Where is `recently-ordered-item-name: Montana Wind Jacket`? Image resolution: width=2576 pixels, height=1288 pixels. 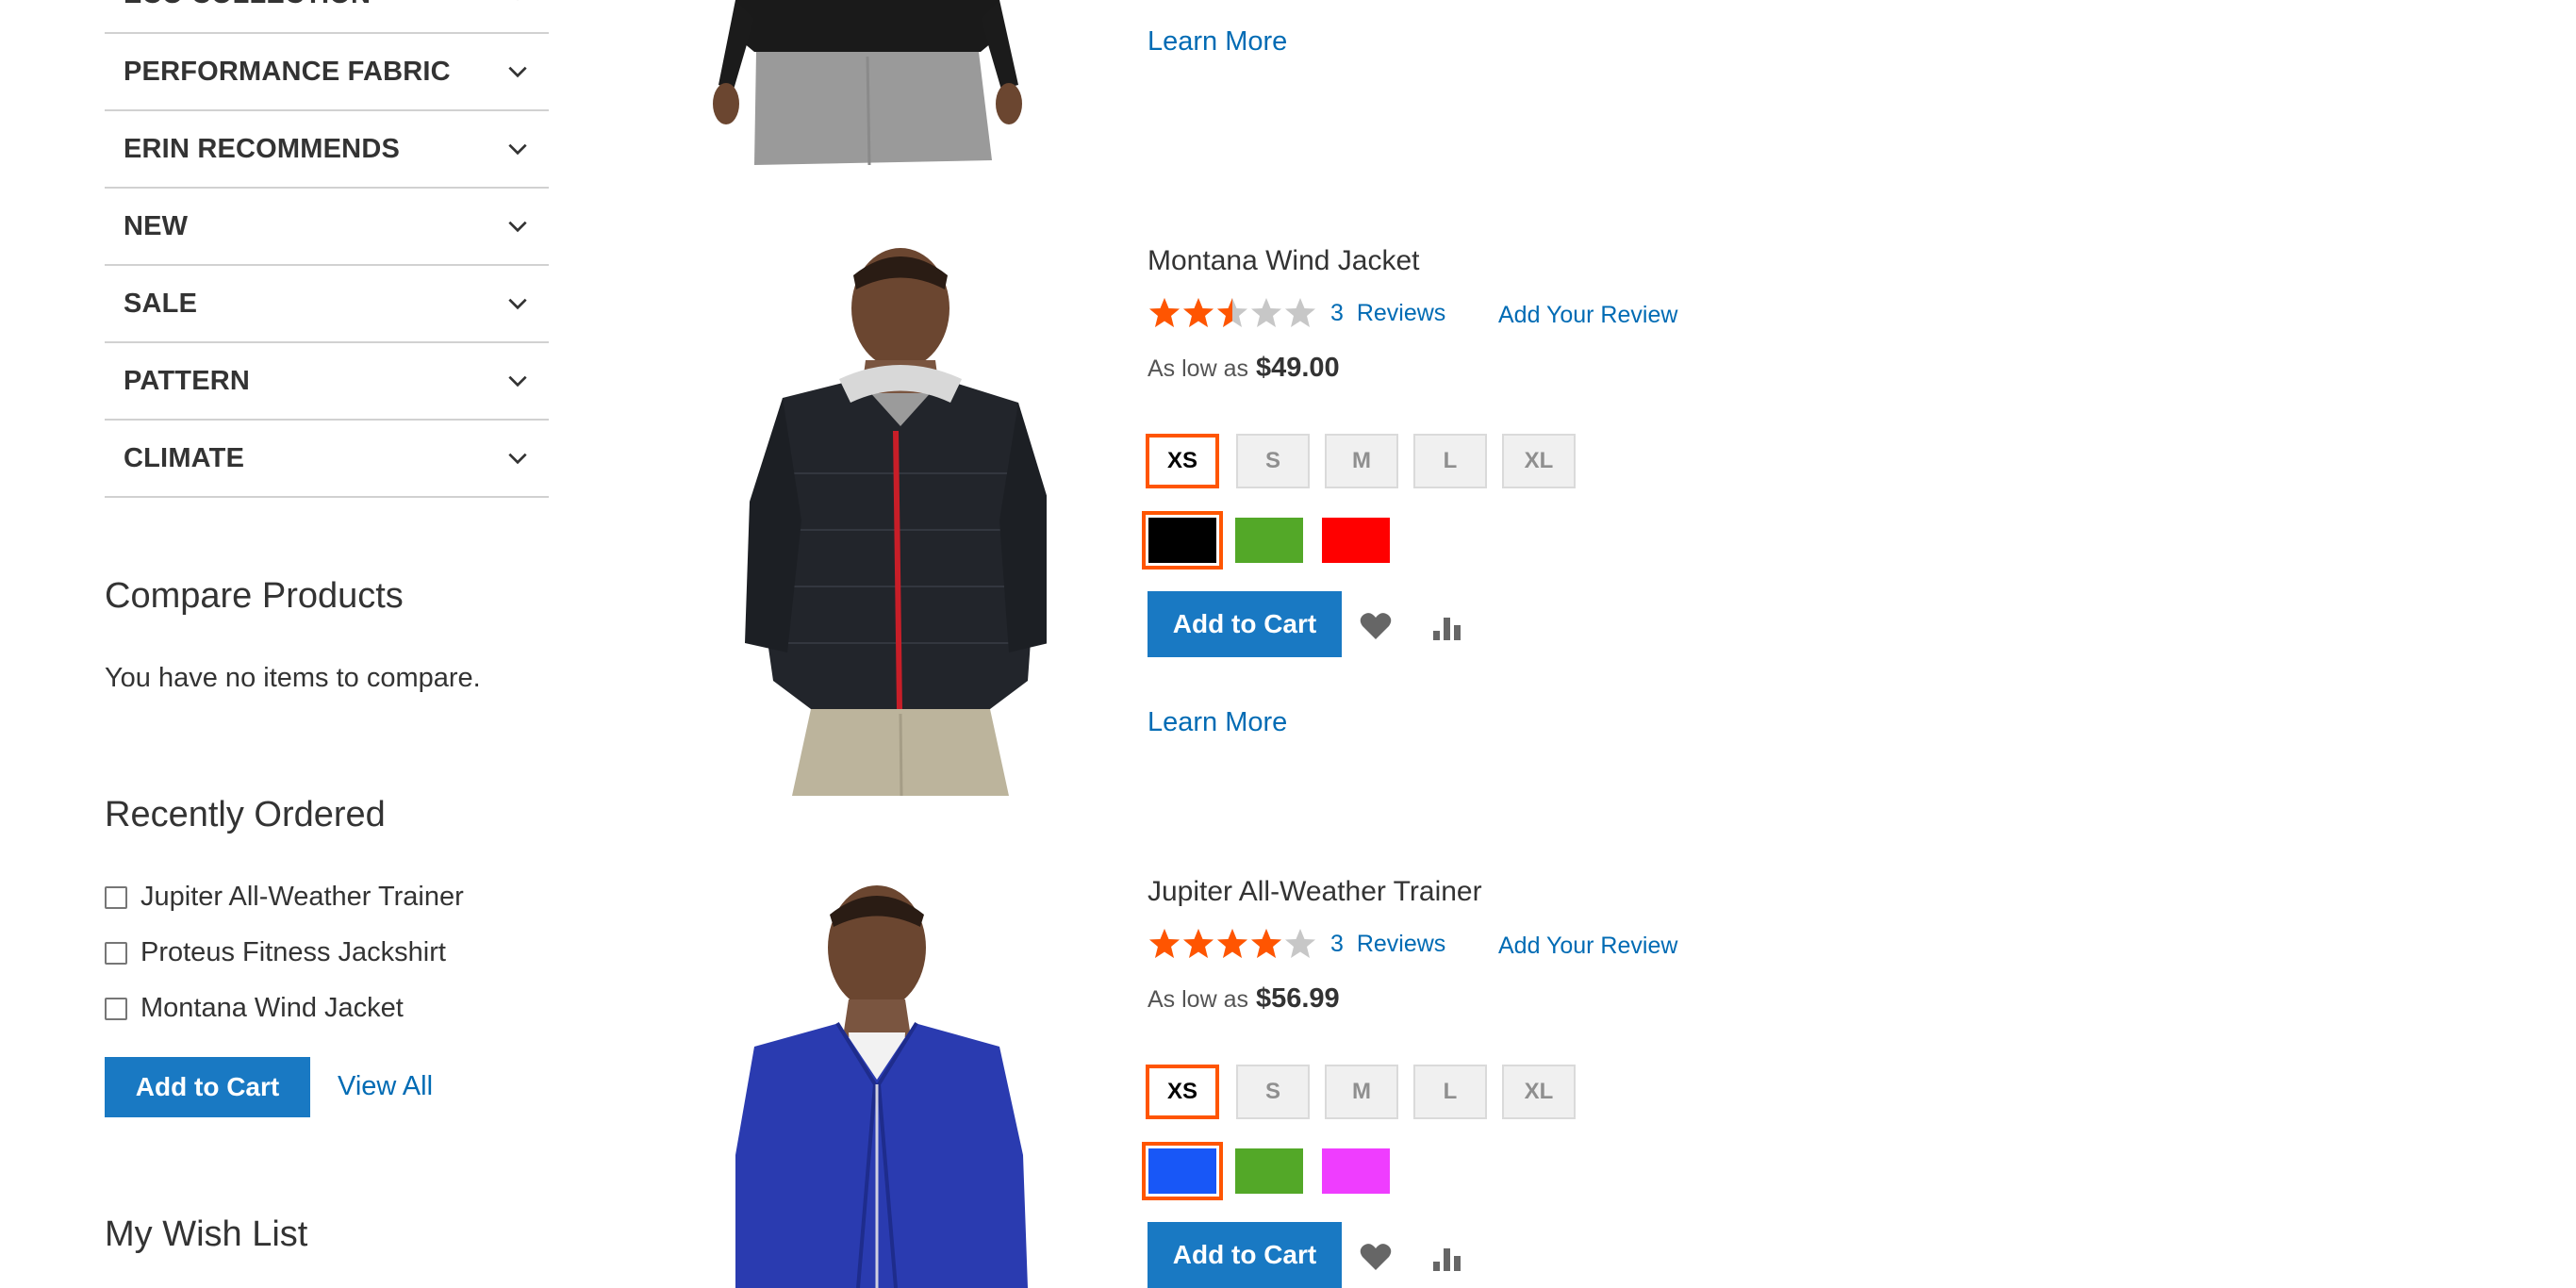 recently-ordered-item-name: Montana Wind Jacket is located at coordinates (272, 1008).